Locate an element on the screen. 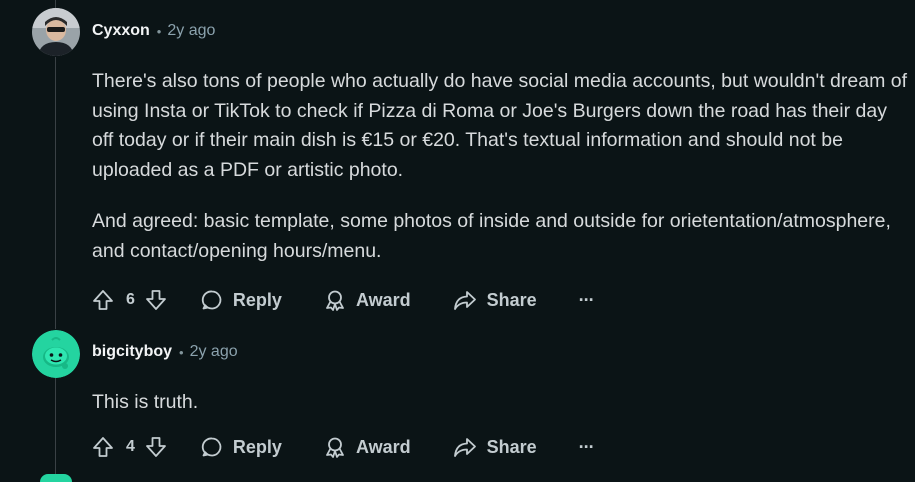  comment-meta: bigcityboy • 2y ago is located at coordinates (165, 352).